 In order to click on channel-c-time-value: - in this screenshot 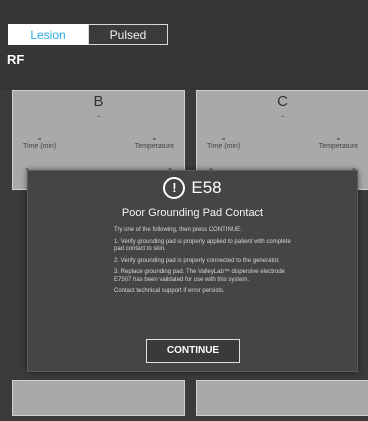, I will do `click(223, 138)`.